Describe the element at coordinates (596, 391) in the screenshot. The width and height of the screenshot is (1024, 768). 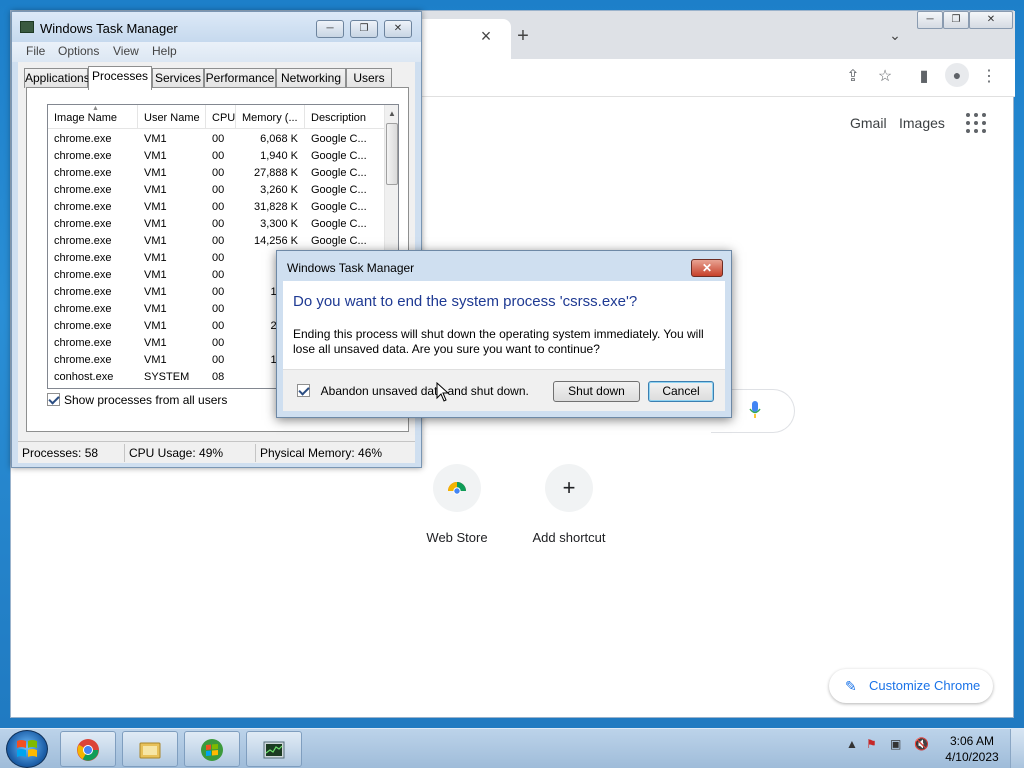
I see `shut-down-button: Shut down` at that location.